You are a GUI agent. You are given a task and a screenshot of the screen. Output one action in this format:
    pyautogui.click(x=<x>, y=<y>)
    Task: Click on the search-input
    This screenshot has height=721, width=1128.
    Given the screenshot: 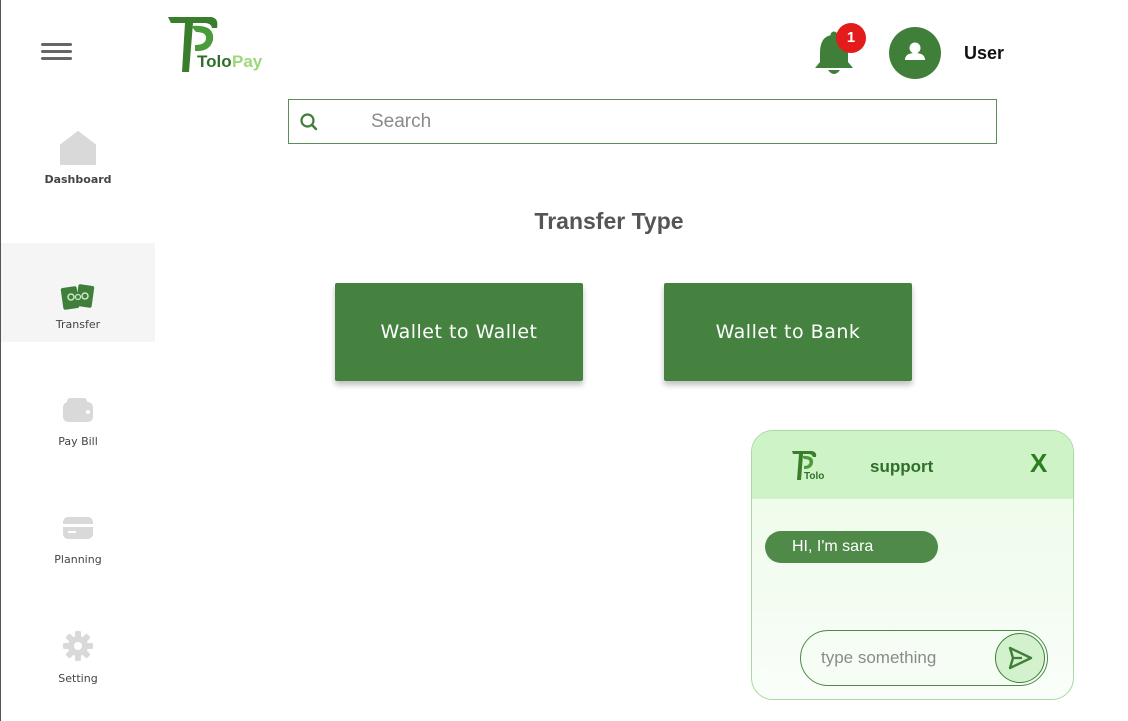 What is the action you would take?
    pyautogui.click(x=671, y=122)
    